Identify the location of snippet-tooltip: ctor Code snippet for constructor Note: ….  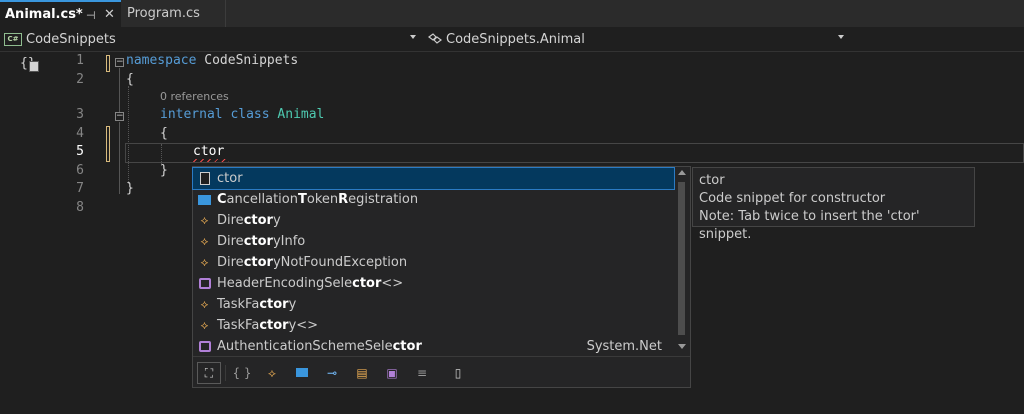
(833, 204).